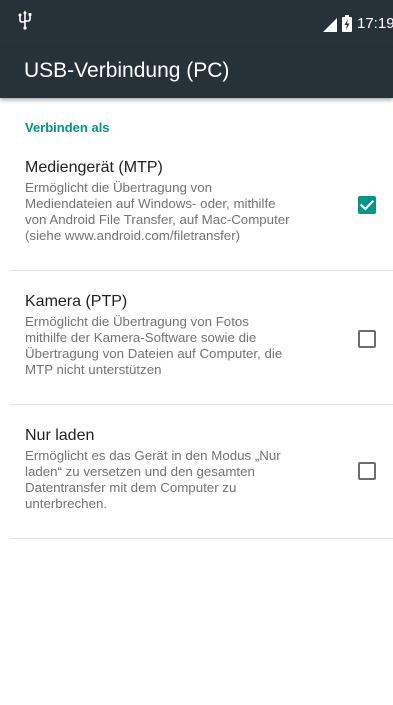 Image resolution: width=393 pixels, height=705 pixels. What do you see at coordinates (330, 25) in the screenshot?
I see `signal-icon` at bounding box center [330, 25].